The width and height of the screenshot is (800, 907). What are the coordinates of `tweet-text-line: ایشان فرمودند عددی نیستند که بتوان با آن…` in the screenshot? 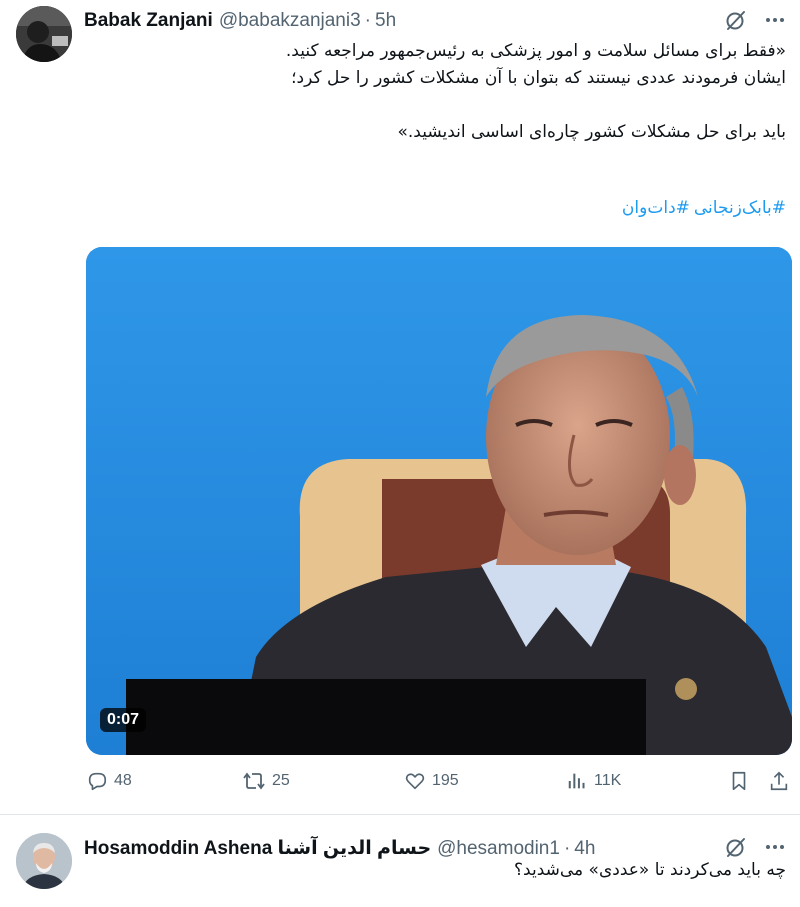 It's located at (538, 78).